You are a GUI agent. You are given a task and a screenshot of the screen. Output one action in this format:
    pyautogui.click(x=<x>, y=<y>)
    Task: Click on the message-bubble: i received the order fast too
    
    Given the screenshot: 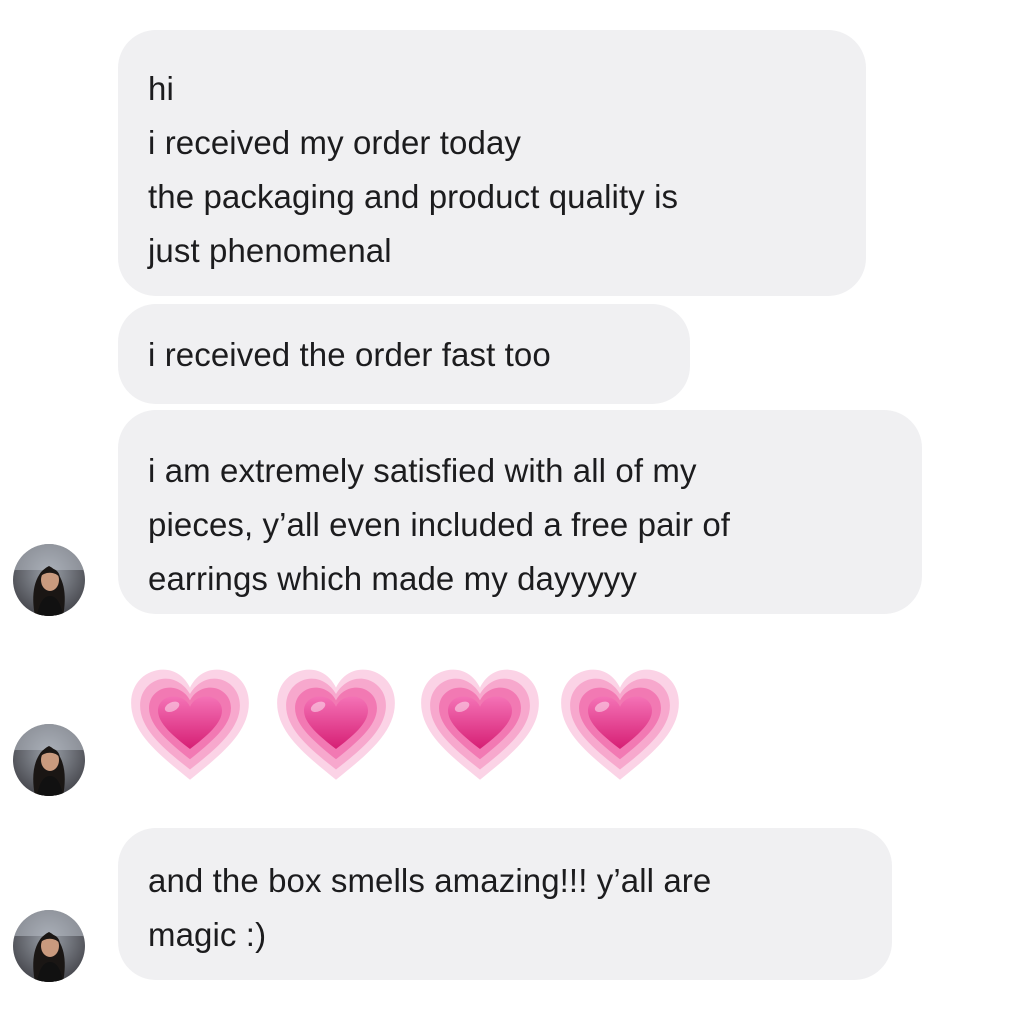 What is the action you would take?
    pyautogui.click(x=404, y=354)
    